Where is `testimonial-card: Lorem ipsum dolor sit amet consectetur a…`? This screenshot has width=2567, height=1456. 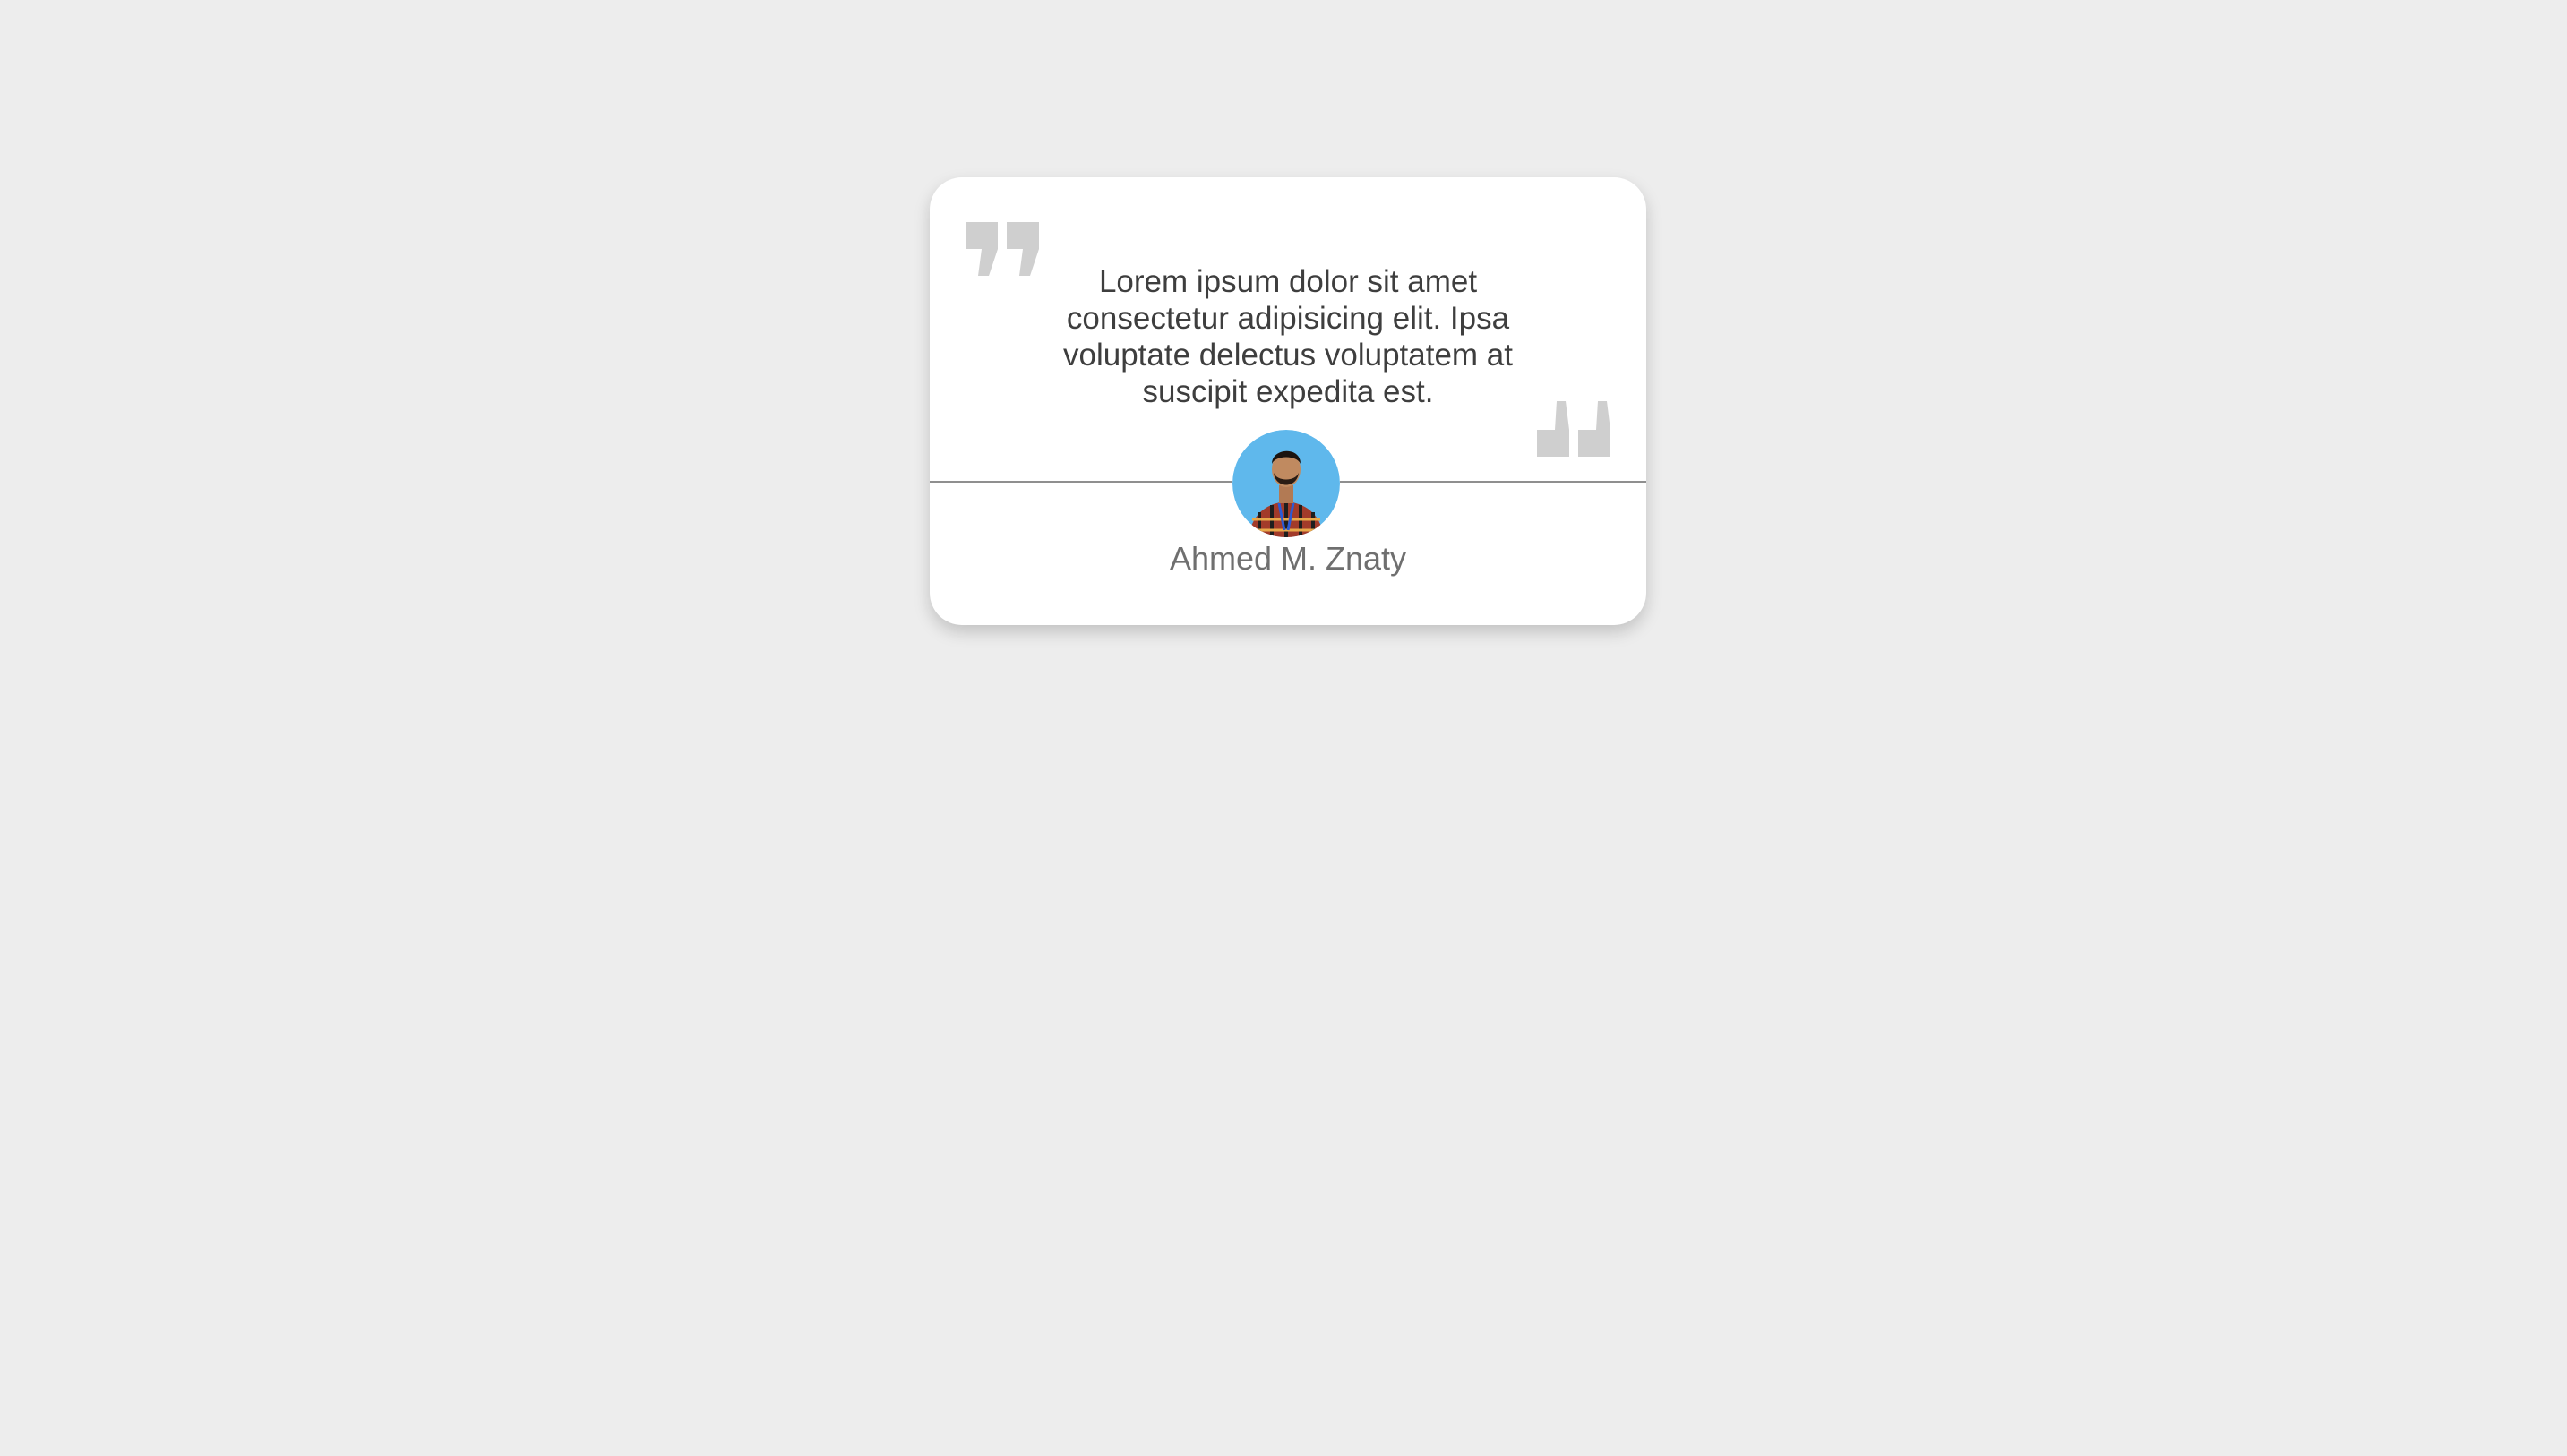 testimonial-card: Lorem ipsum dolor sit amet consectetur a… is located at coordinates (1288, 401).